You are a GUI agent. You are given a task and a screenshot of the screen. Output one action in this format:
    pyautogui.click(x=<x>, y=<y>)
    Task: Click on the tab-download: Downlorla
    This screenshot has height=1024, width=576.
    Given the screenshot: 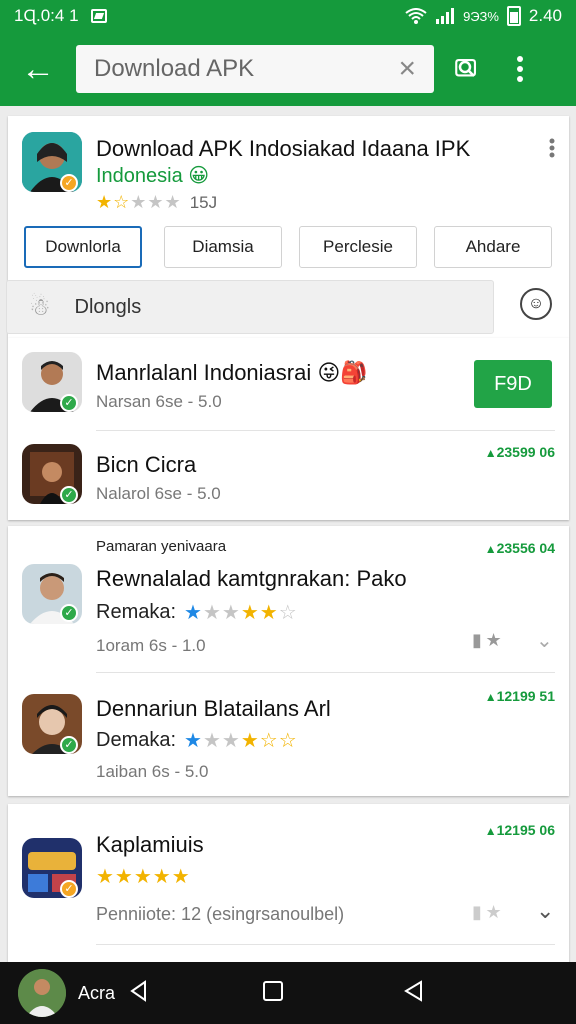 What is the action you would take?
    pyautogui.click(x=83, y=247)
    